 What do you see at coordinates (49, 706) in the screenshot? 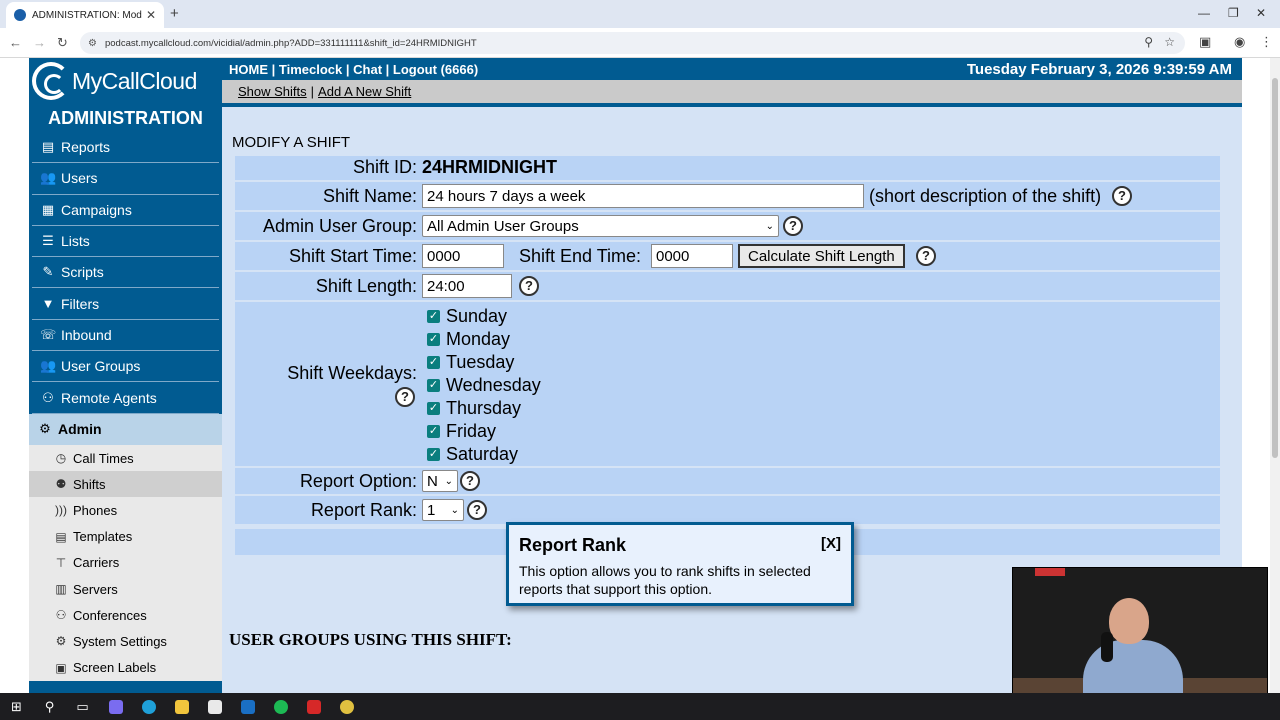
I see `search-icon: ⚲` at bounding box center [49, 706].